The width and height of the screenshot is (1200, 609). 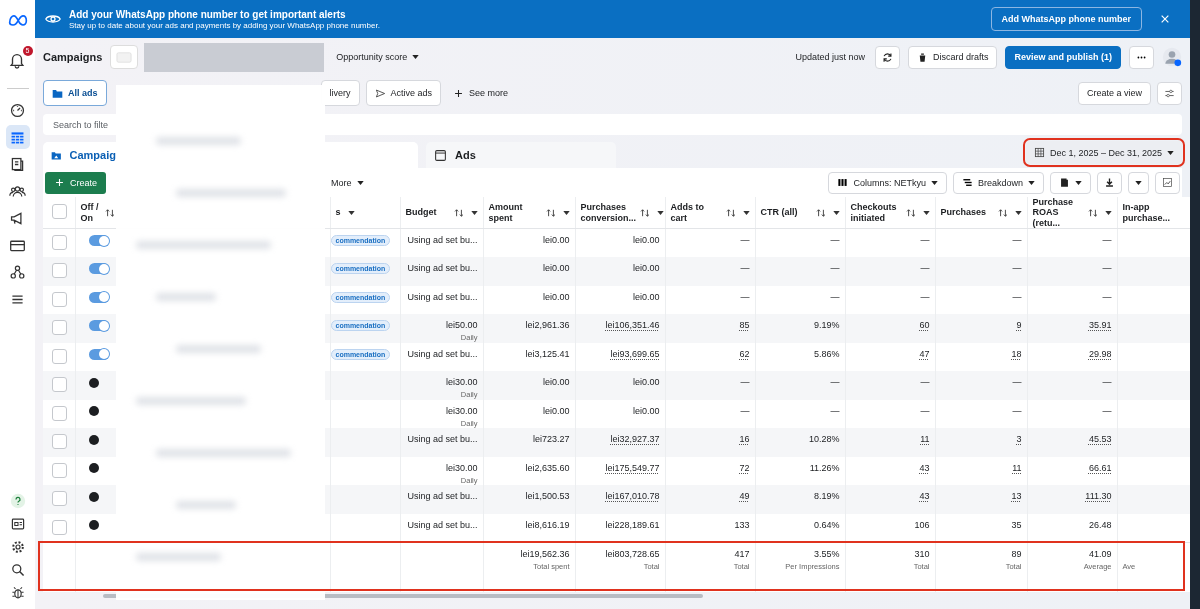 What do you see at coordinates (1172, 57) in the screenshot?
I see `avatar` at bounding box center [1172, 57].